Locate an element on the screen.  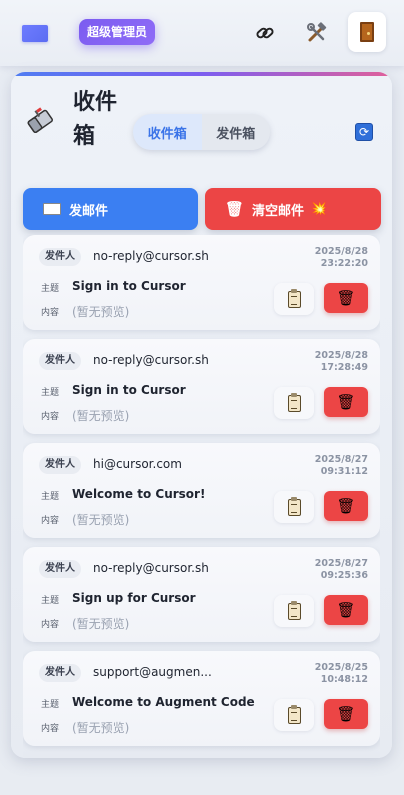
mail-time: 23:22:20 is located at coordinates (344, 263).